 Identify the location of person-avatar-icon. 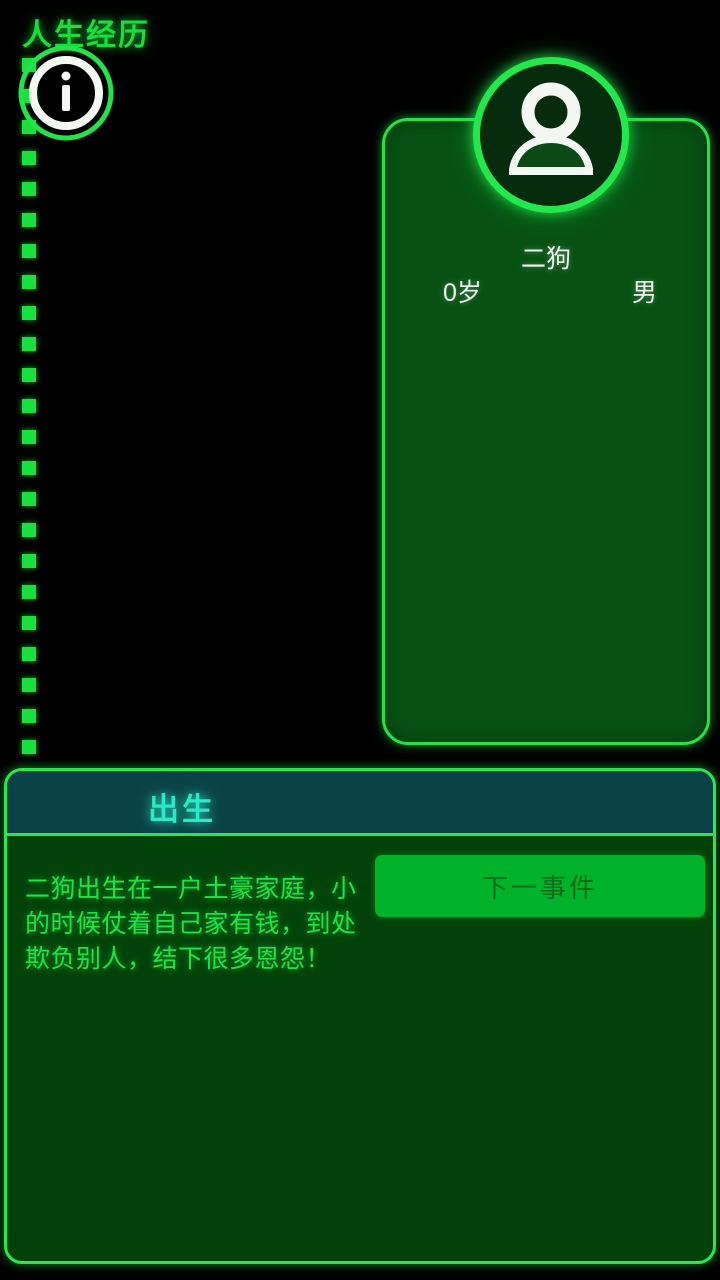
(551, 128).